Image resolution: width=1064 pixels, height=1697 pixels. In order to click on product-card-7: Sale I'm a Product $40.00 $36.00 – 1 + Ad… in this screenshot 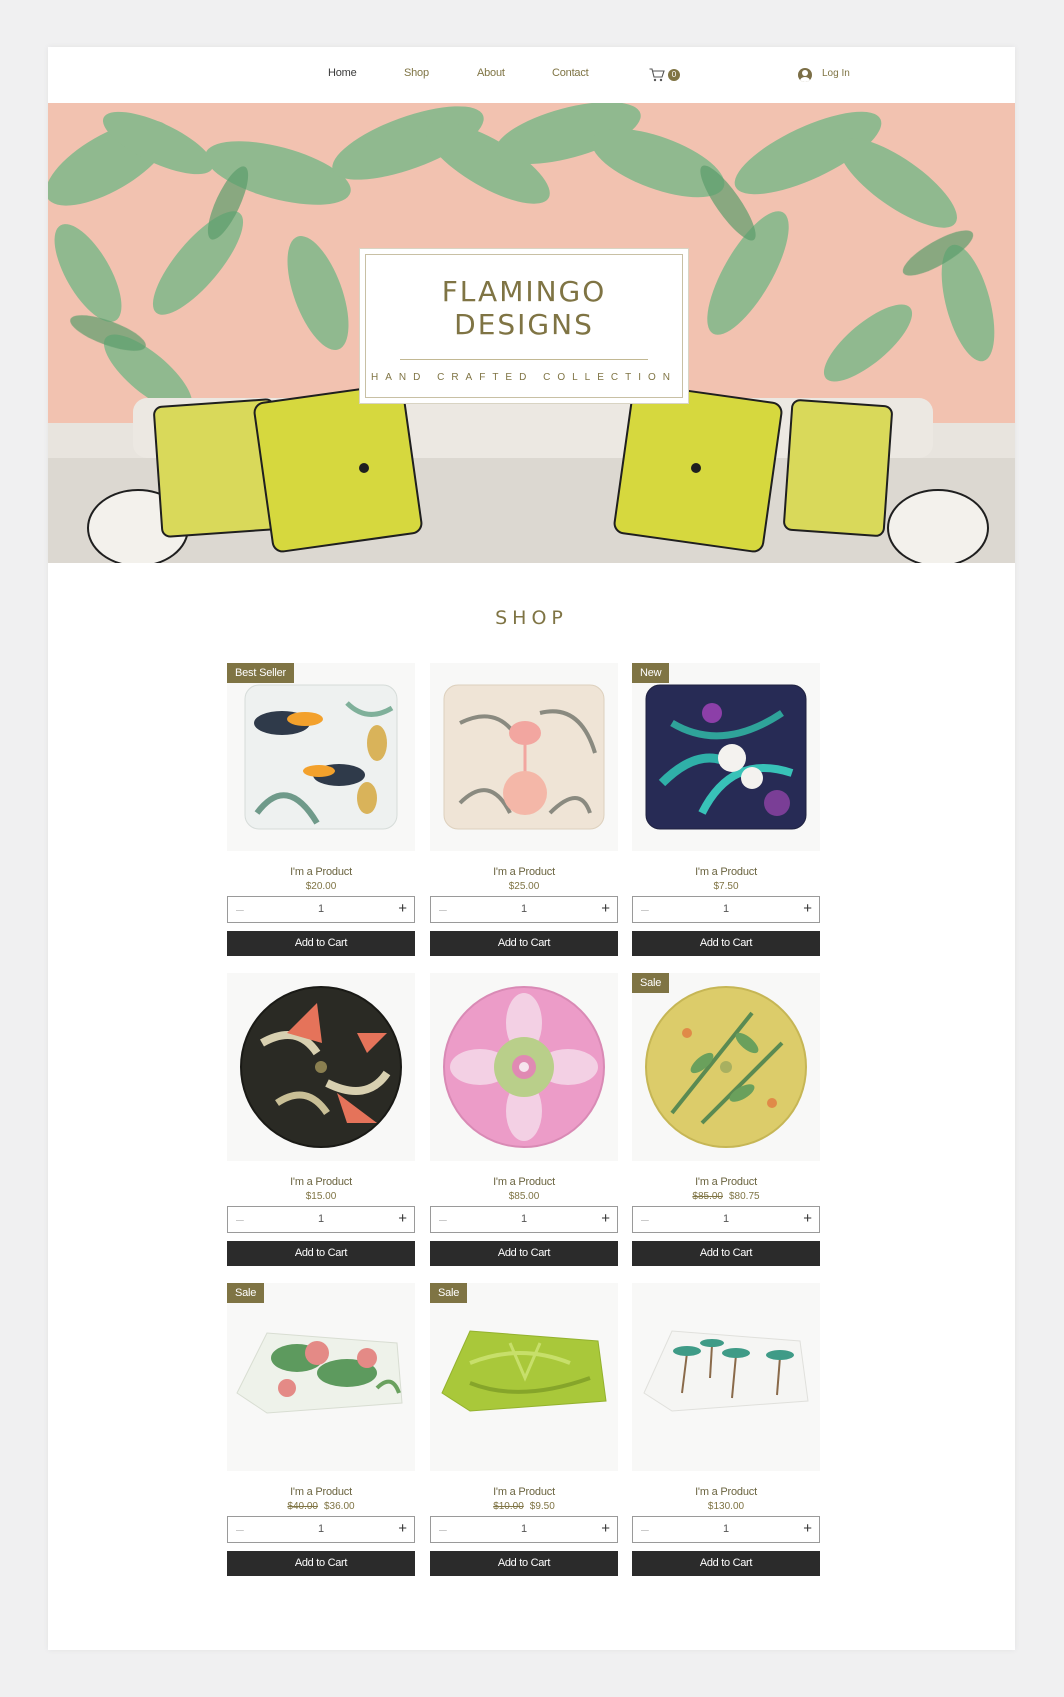, I will do `click(321, 1433)`.